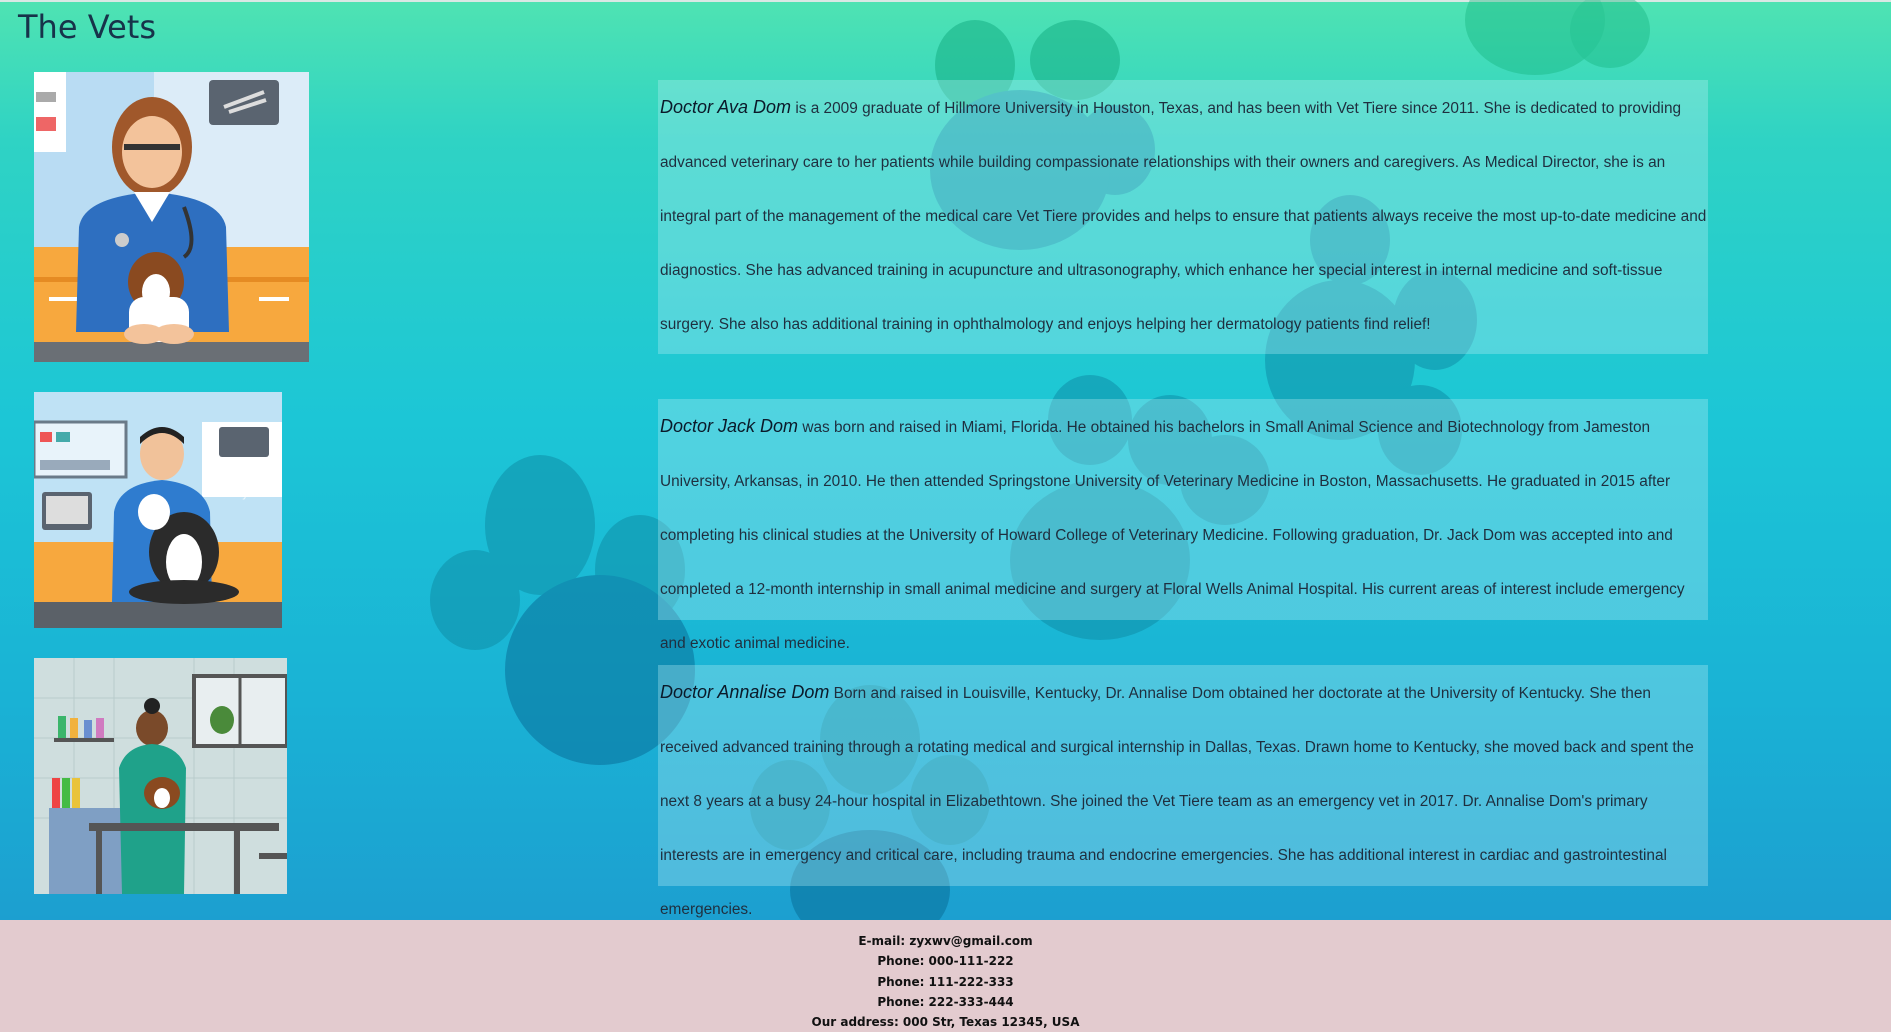 The height and width of the screenshot is (1032, 1891). What do you see at coordinates (729, 426) in the screenshot?
I see `vet-name-jack: Doctor Jack Dom` at bounding box center [729, 426].